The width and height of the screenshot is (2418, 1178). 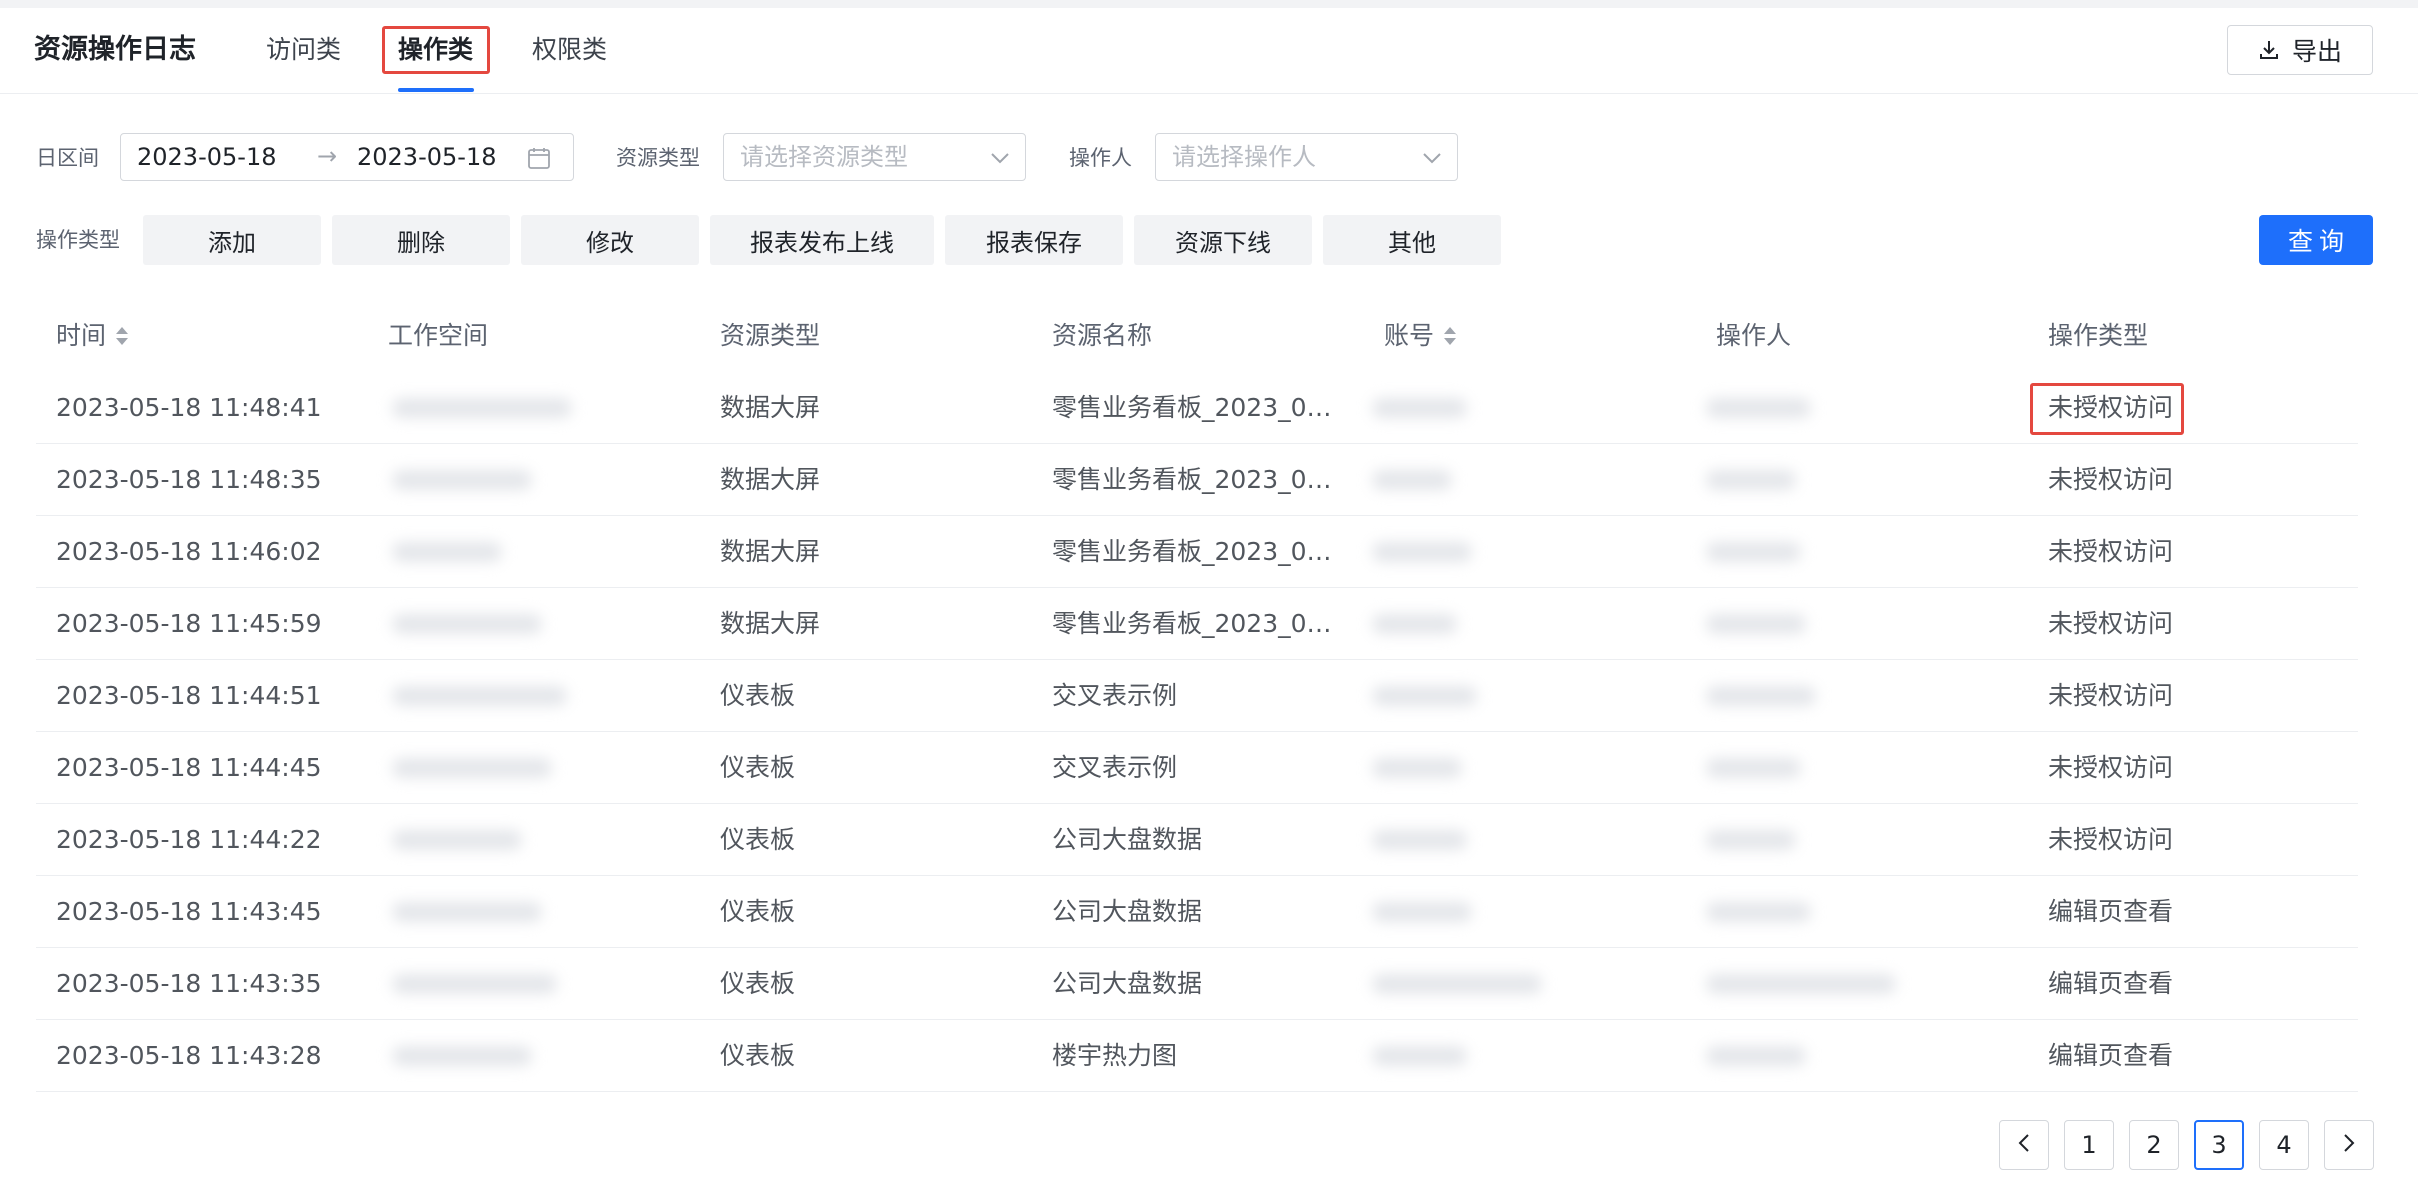 I want to click on tab-permission: 权限类, so click(x=569, y=50).